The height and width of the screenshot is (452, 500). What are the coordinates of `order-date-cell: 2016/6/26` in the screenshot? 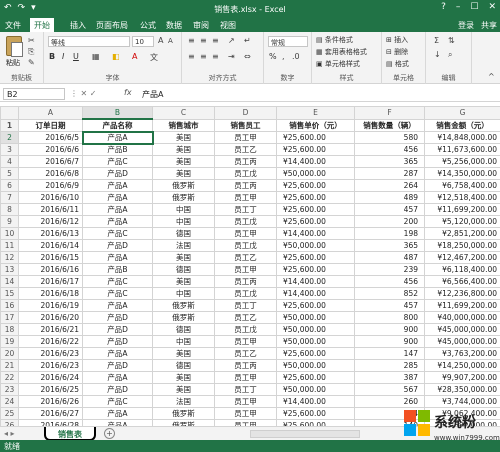 It's located at (50, 401).